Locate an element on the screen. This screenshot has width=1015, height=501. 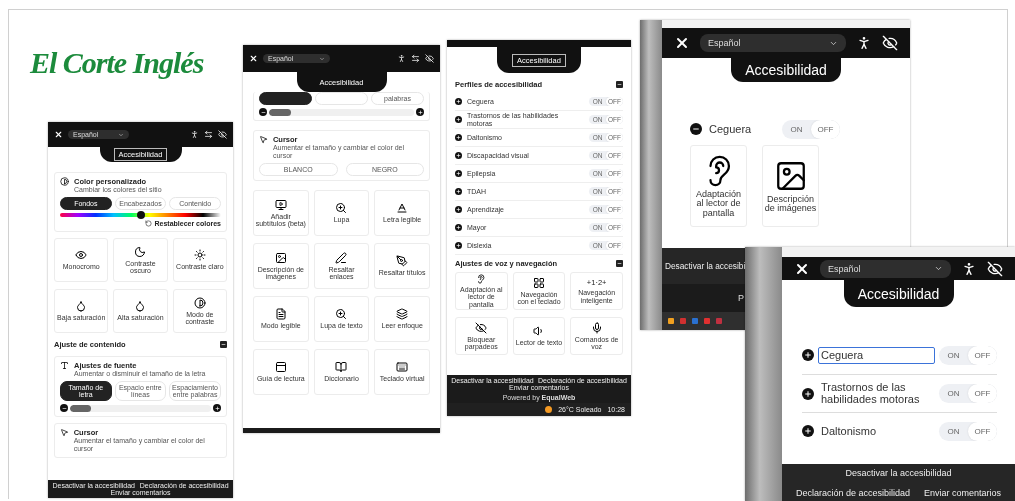
ear-icon is located at coordinates (481, 279).